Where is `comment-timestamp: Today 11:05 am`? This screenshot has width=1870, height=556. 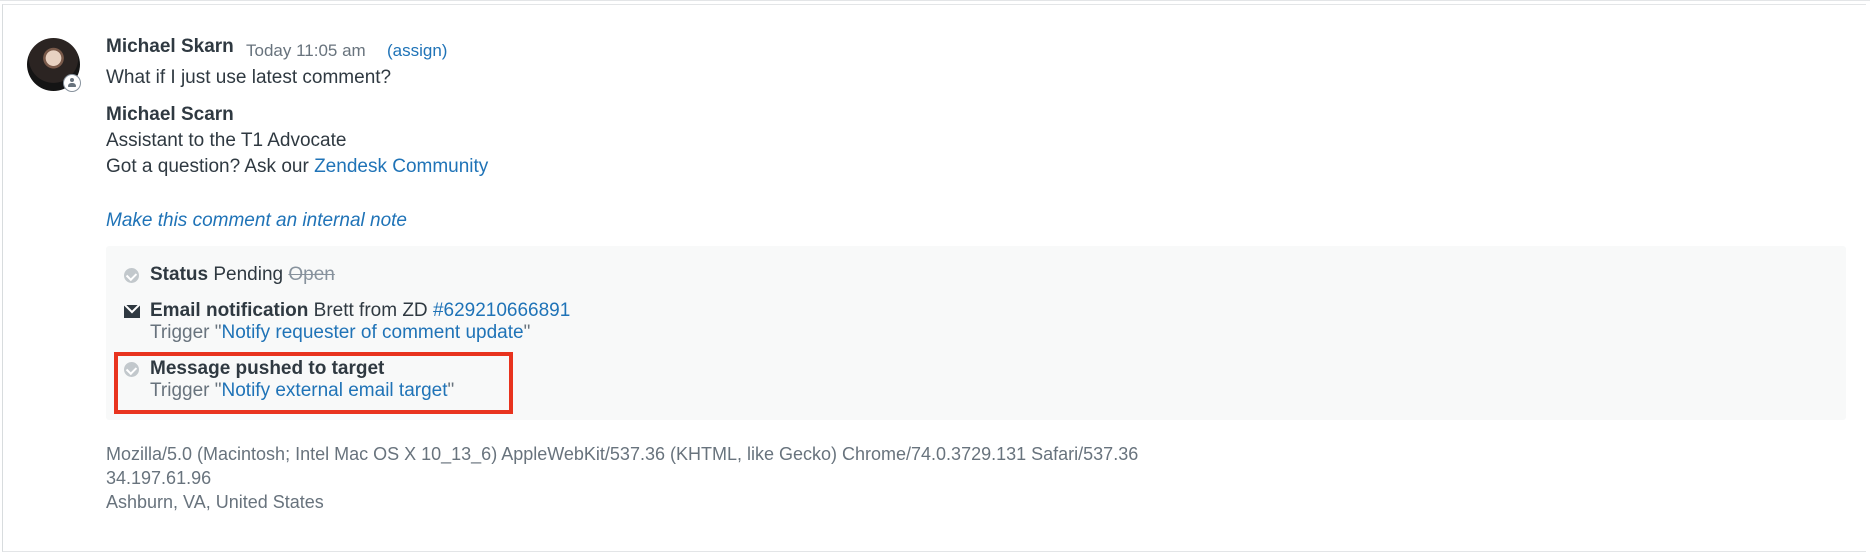 comment-timestamp: Today 11:05 am is located at coordinates (306, 50).